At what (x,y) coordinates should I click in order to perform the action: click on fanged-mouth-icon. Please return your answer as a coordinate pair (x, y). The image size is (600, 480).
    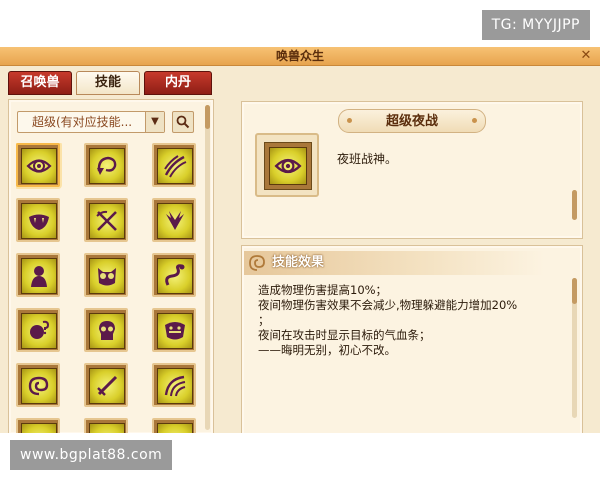
    Looking at the image, I should click on (39, 222).